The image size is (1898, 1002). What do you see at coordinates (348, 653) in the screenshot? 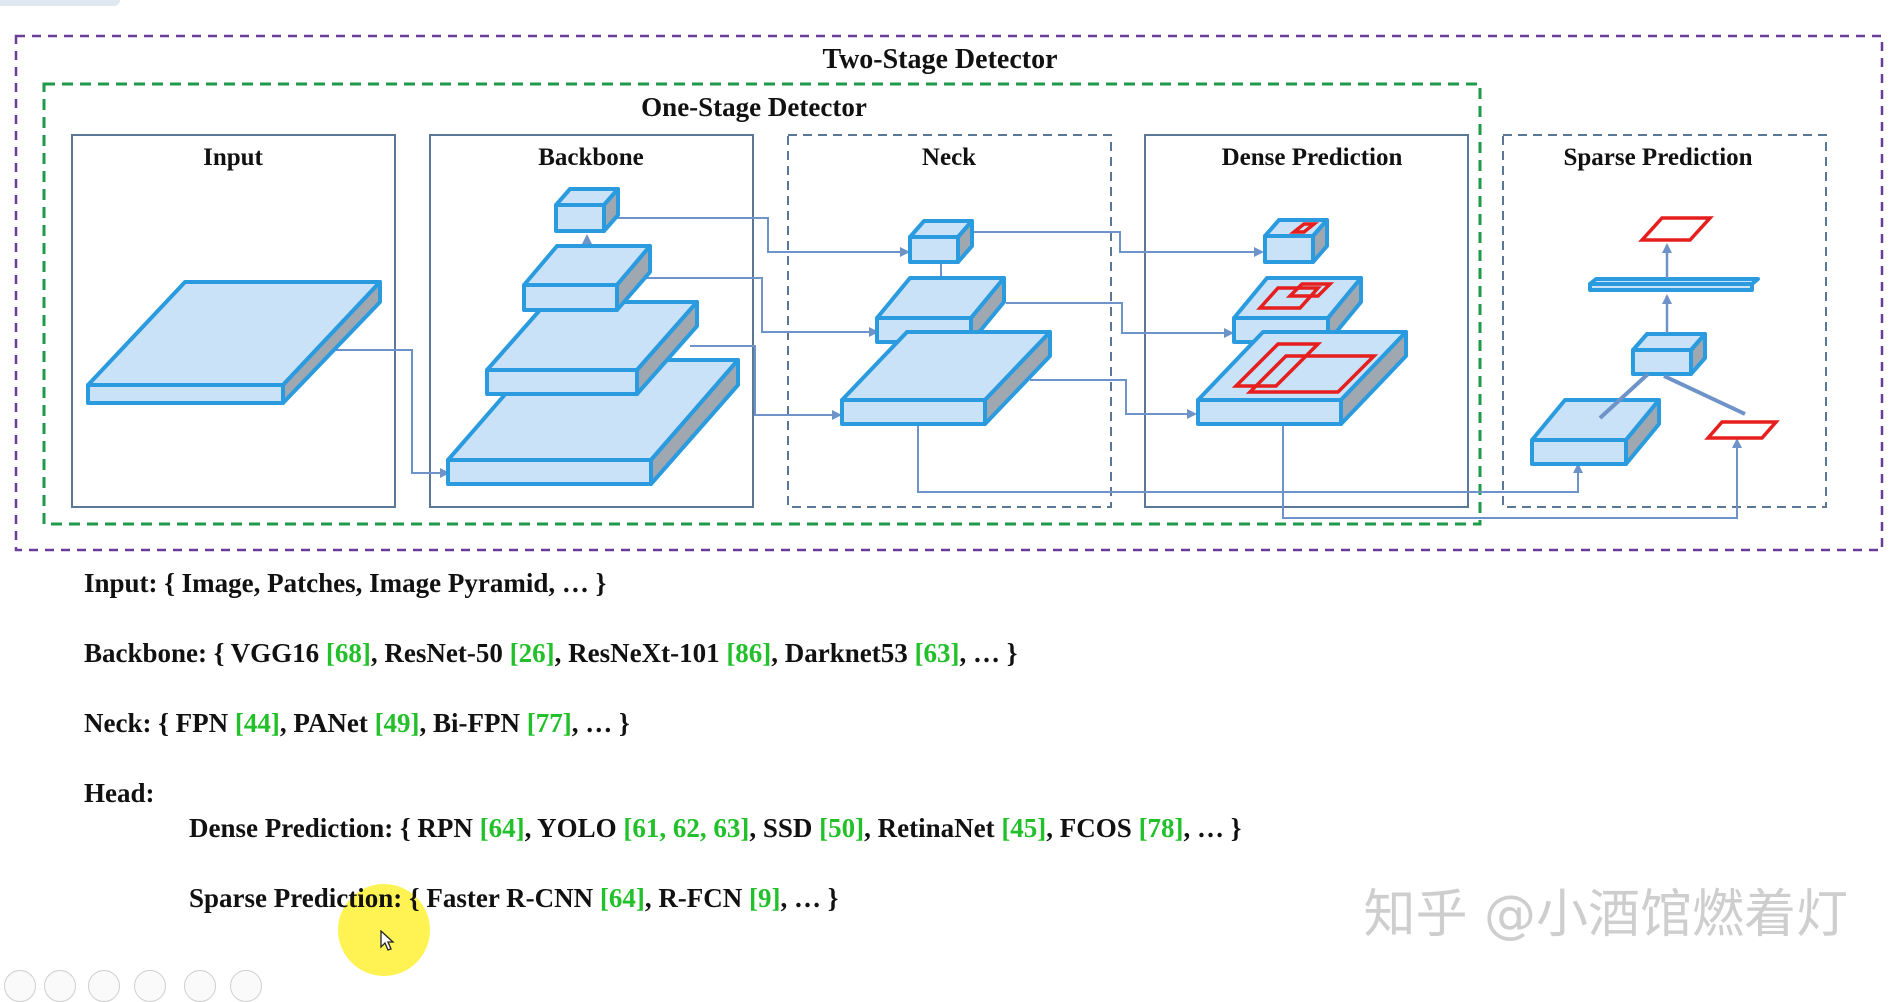
I see `citation-ref: [68]` at bounding box center [348, 653].